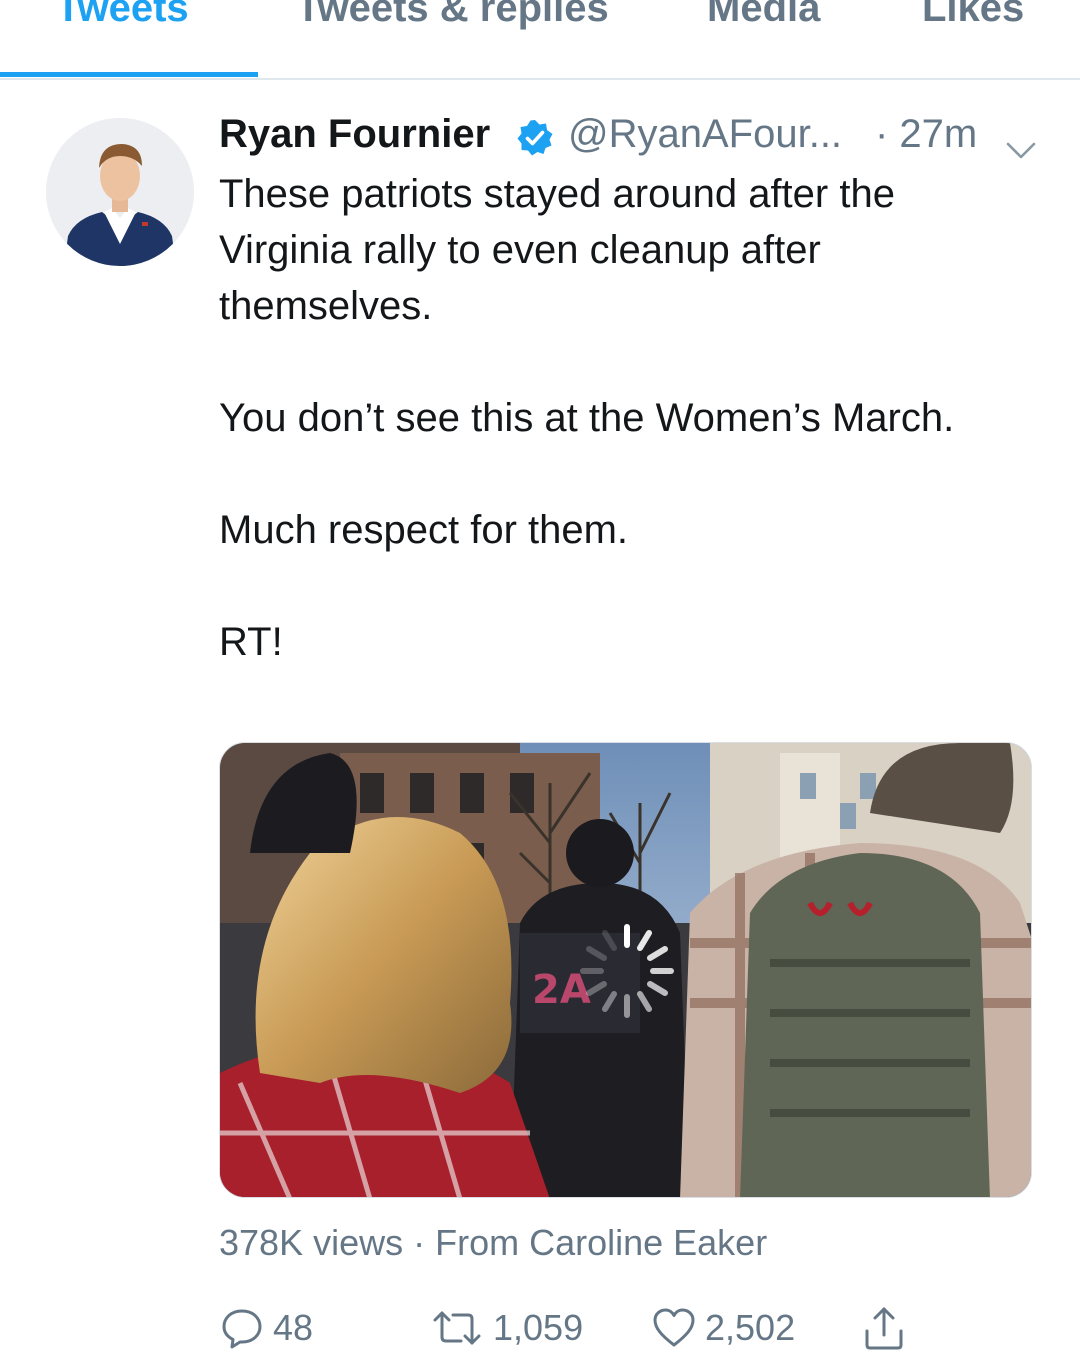 The height and width of the screenshot is (1354, 1080). I want to click on tweet-paragraph: You don’t see this at the Women’s March., so click(587, 418).